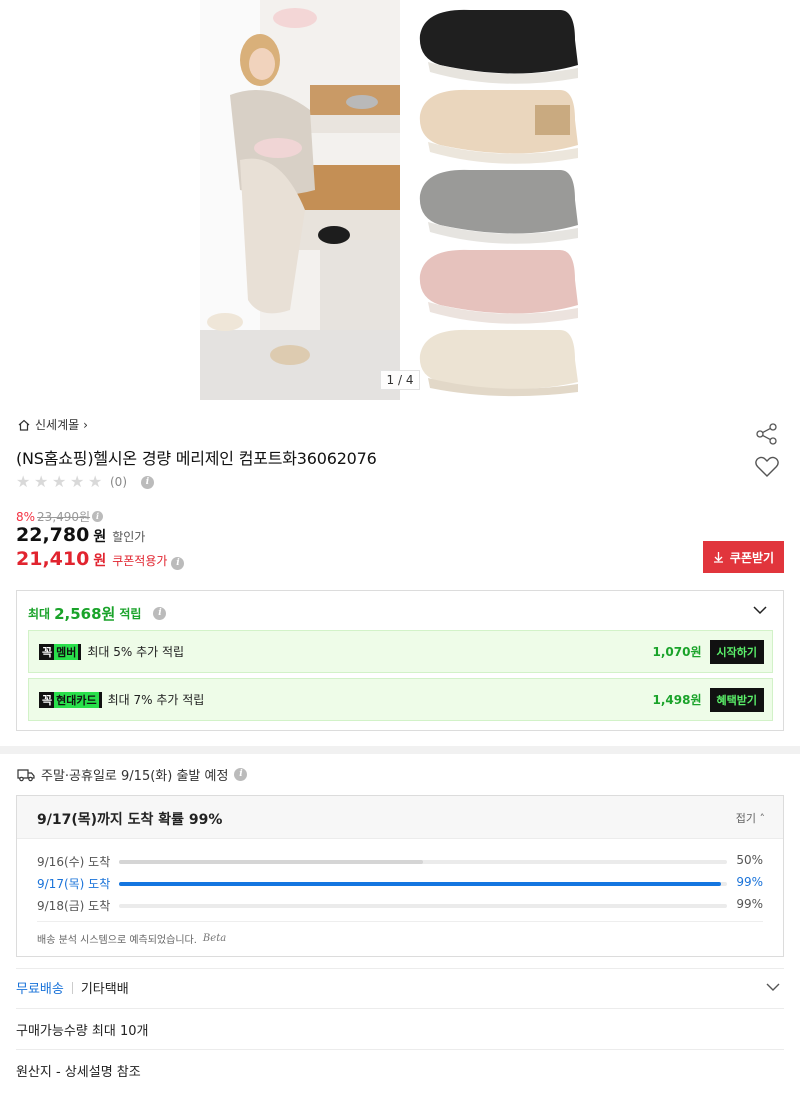 This screenshot has height=1102, width=800. What do you see at coordinates (677, 652) in the screenshot?
I see `member-reward-amount: 1,070원` at bounding box center [677, 652].